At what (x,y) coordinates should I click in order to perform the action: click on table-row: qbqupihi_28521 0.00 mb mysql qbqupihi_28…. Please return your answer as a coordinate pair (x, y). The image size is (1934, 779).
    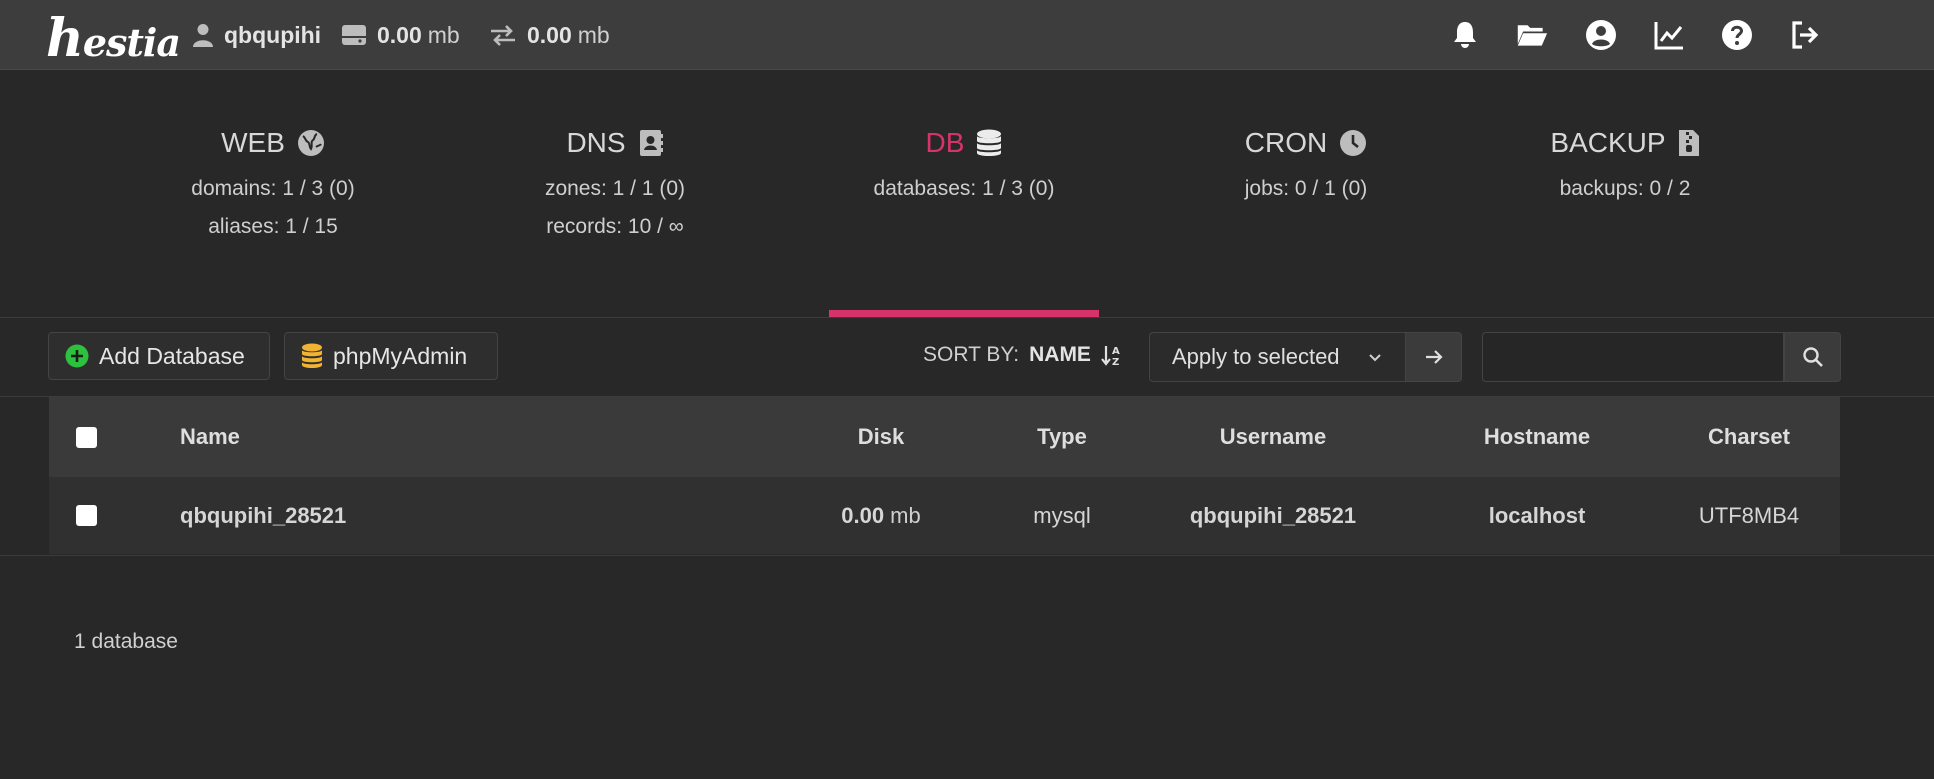
    Looking at the image, I should click on (944, 515).